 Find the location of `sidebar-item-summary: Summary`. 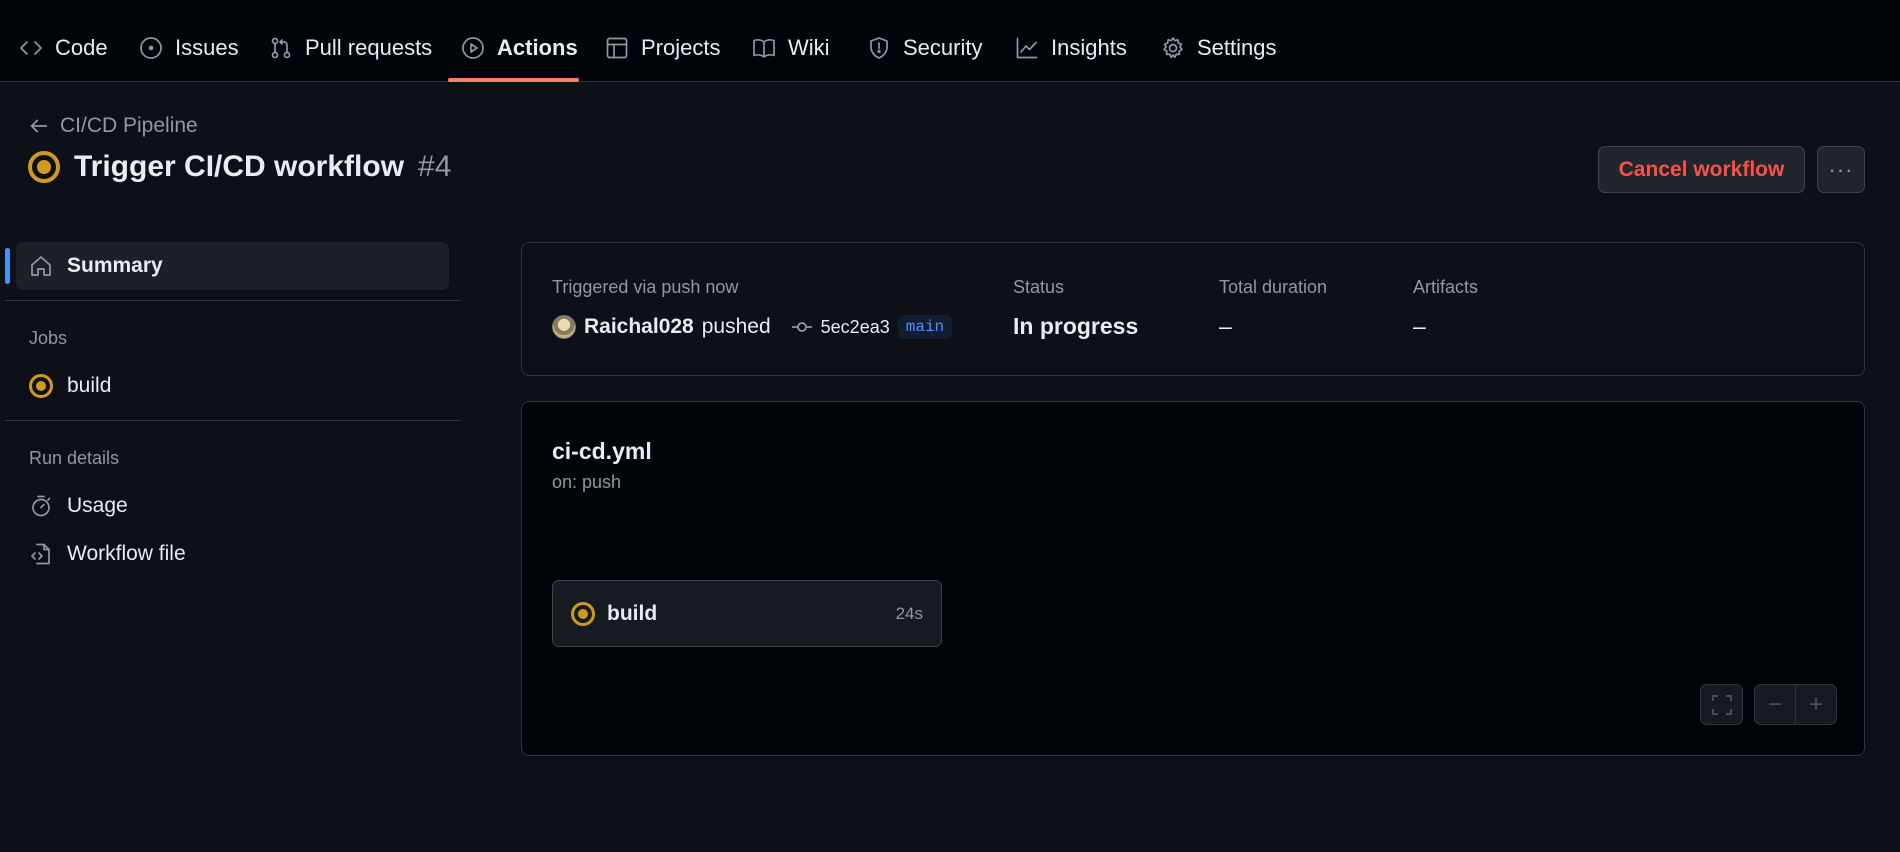

sidebar-item-summary: Summary is located at coordinates (232, 266).